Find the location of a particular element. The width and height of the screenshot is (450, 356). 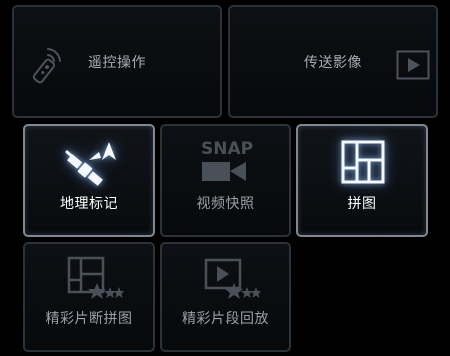

collage-grid-icon is located at coordinates (363, 164).